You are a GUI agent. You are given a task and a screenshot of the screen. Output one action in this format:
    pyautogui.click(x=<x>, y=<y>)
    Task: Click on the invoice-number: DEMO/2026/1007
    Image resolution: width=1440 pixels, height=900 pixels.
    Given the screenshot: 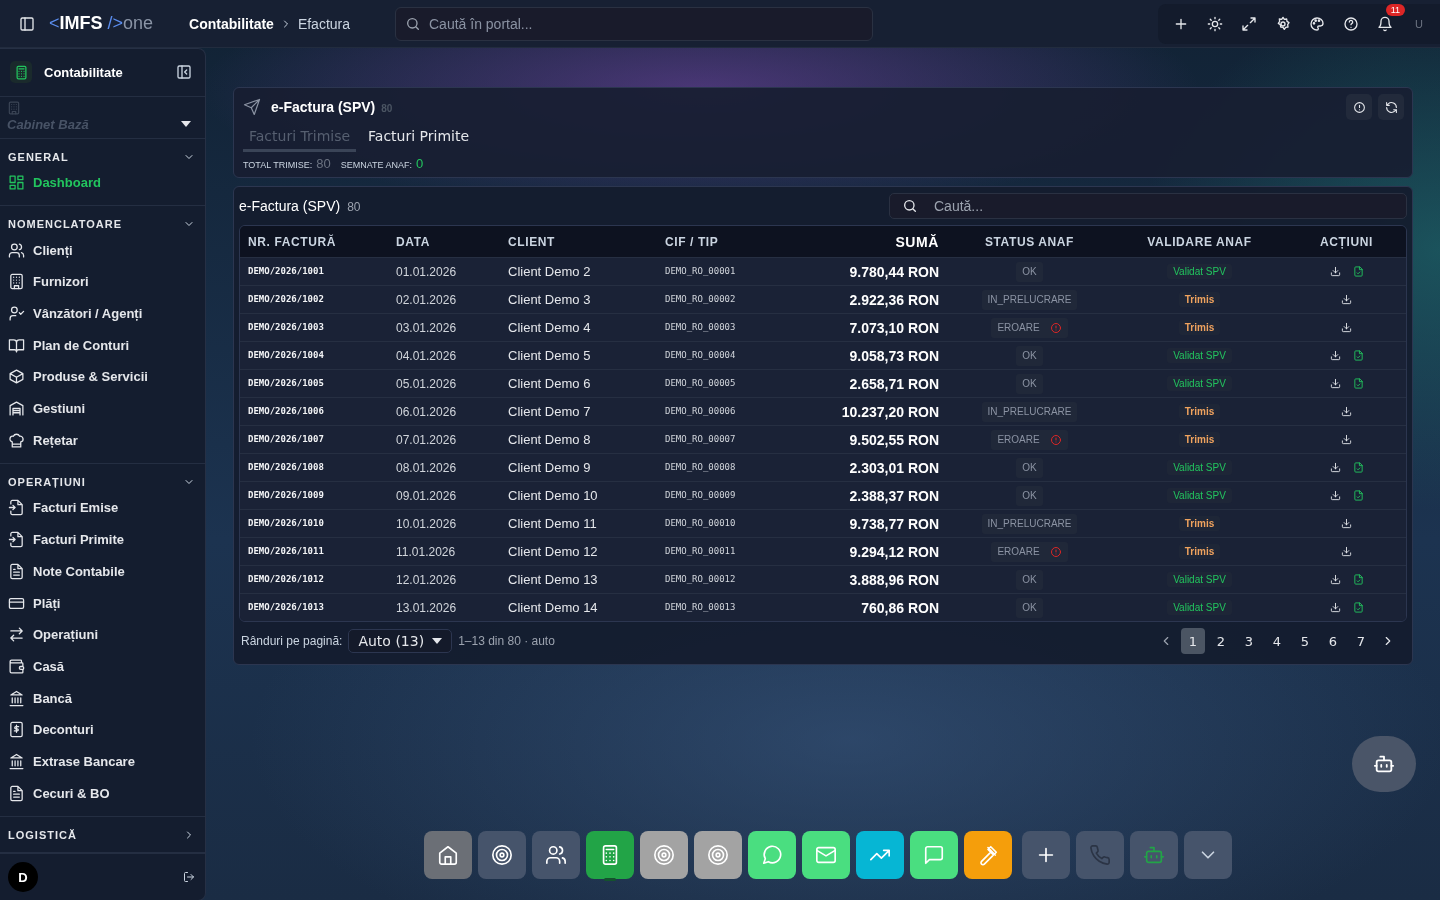 What is the action you would take?
    pyautogui.click(x=314, y=439)
    